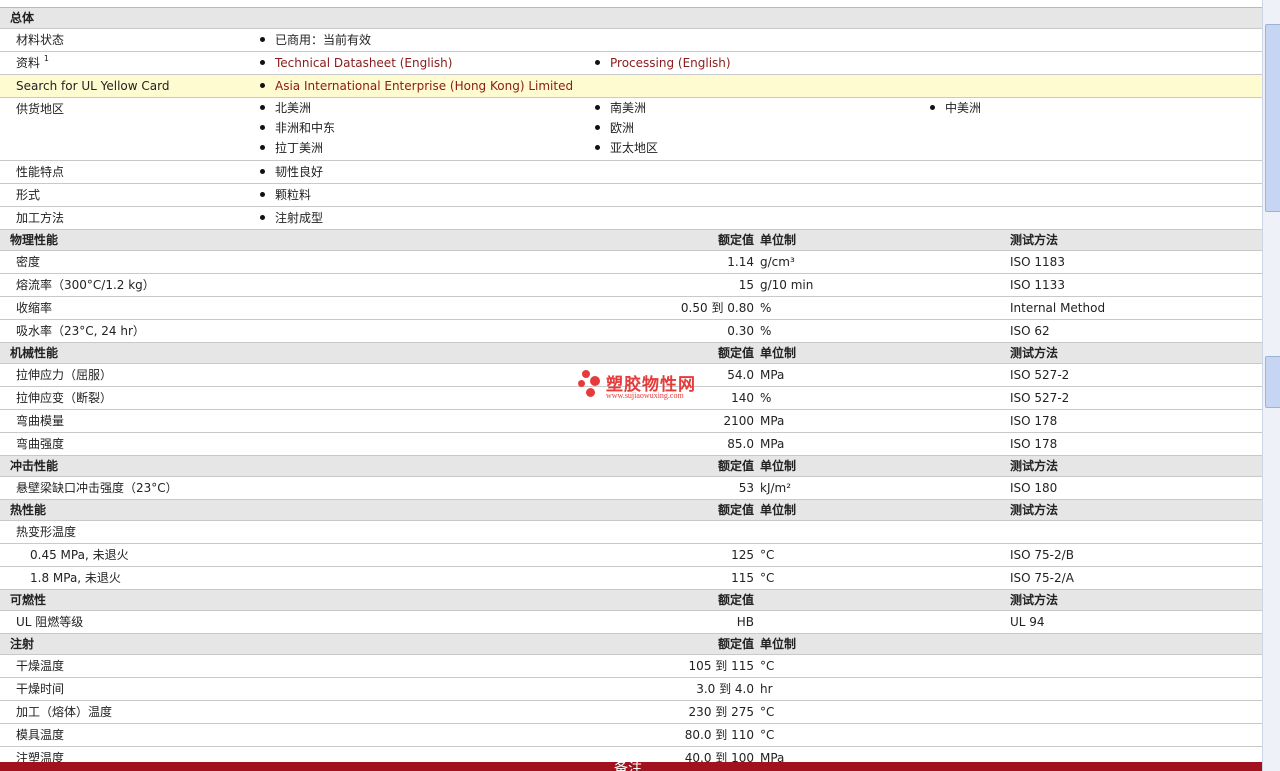  What do you see at coordinates (787, 285) in the screenshot?
I see `property-unit: g/10 min` at bounding box center [787, 285].